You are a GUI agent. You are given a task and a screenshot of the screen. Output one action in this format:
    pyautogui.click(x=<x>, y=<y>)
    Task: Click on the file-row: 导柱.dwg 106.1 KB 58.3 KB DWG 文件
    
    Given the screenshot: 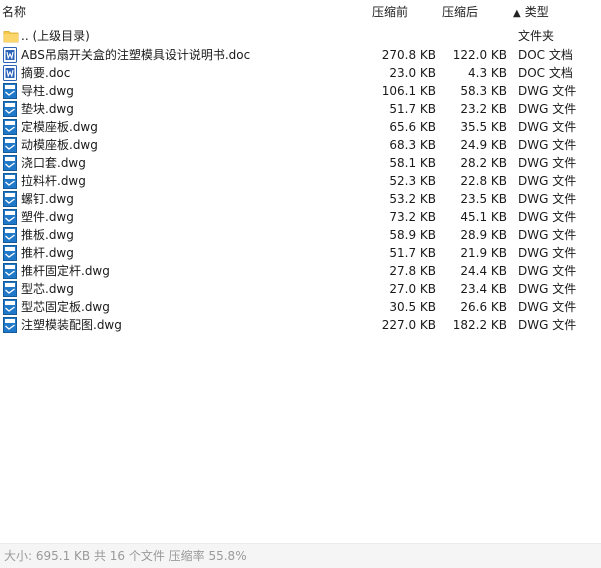 What is the action you would take?
    pyautogui.click(x=300, y=91)
    